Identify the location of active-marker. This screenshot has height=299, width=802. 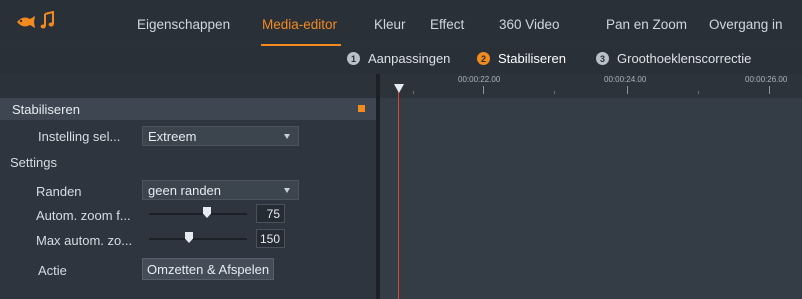
(361, 108).